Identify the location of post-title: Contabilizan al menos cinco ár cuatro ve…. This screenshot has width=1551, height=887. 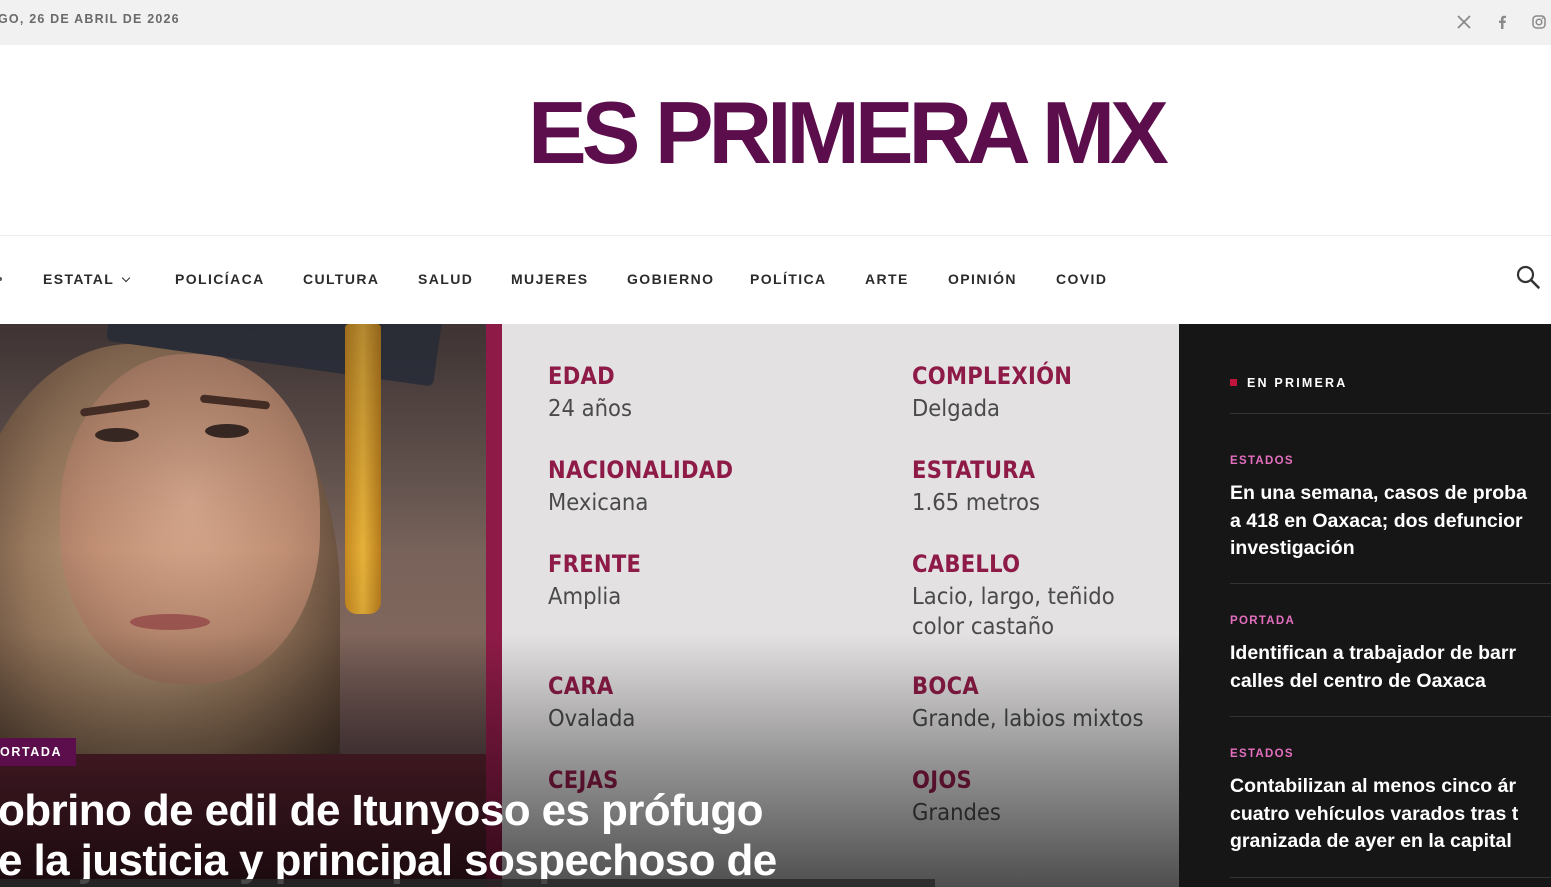
(1390, 814).